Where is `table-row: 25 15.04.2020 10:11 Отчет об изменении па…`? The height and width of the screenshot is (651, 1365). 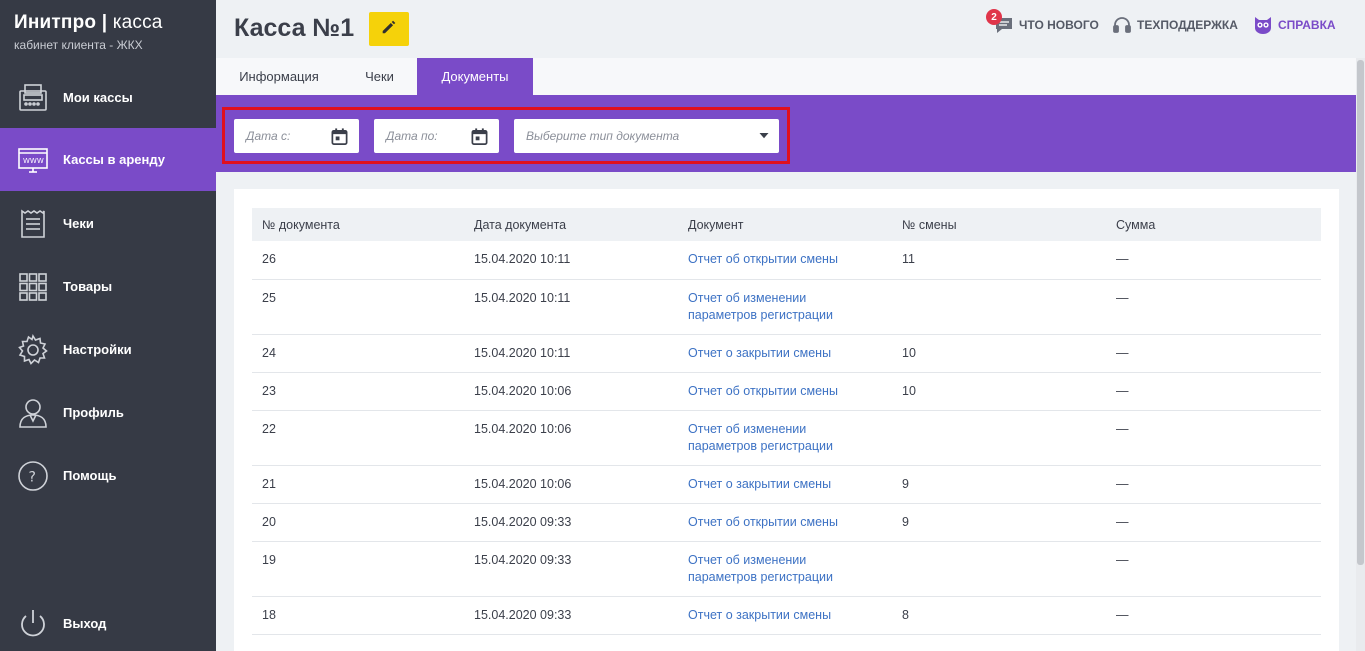
table-row: 25 15.04.2020 10:11 Отчет об изменении па… is located at coordinates (786, 307).